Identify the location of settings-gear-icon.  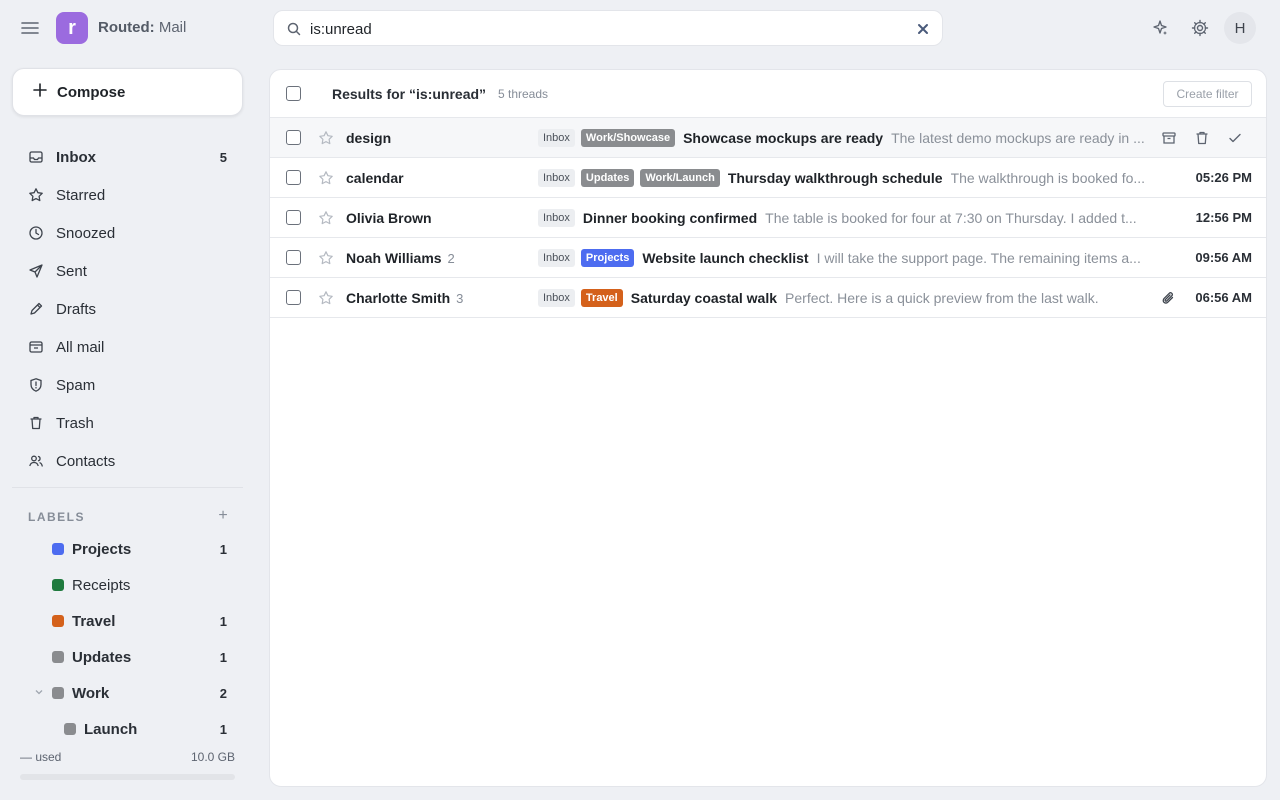
(1200, 28).